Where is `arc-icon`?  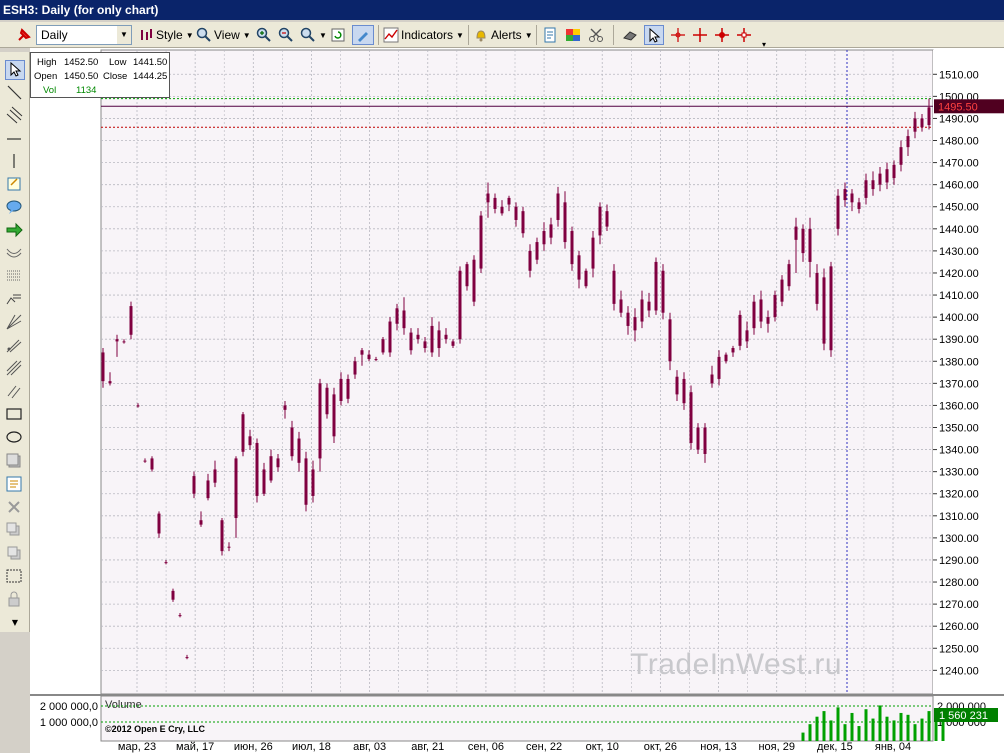
arc-icon is located at coordinates (14, 253).